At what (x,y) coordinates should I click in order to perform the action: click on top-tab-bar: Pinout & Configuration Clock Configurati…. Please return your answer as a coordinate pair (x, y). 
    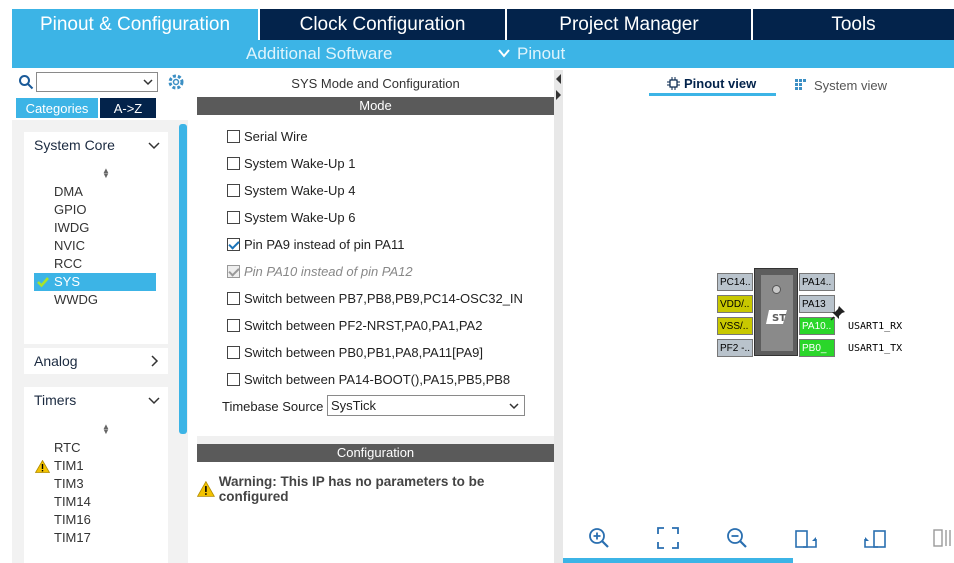
    Looking at the image, I should click on (477, 20).